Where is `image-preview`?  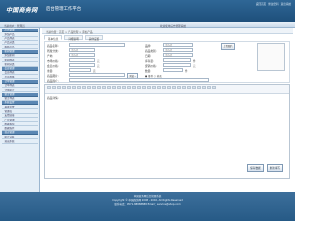 image-preview is located at coordinates (271, 57).